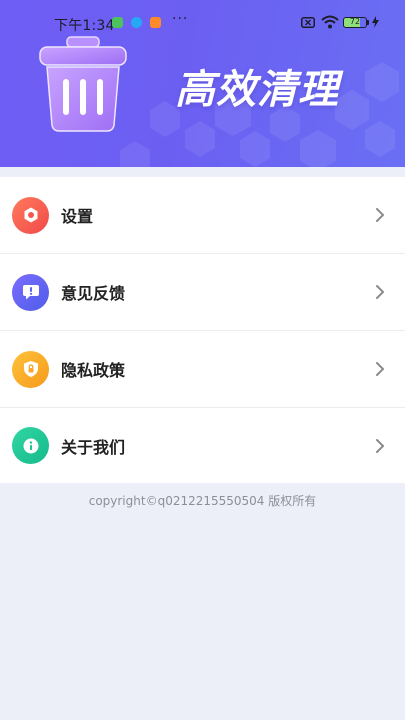 The width and height of the screenshot is (405, 720). I want to click on menu-item-label: 意见反馈, so click(93, 293).